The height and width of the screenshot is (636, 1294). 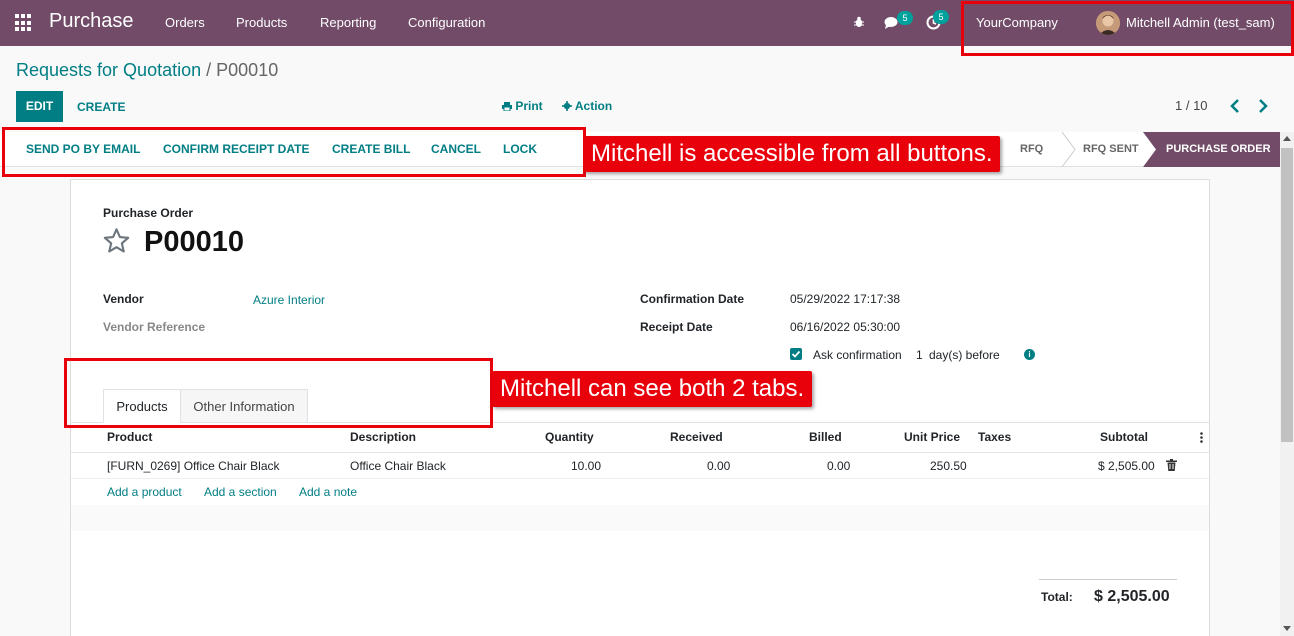 I want to click on stage-rfq-sent: RFQ SENT, so click(x=1111, y=149).